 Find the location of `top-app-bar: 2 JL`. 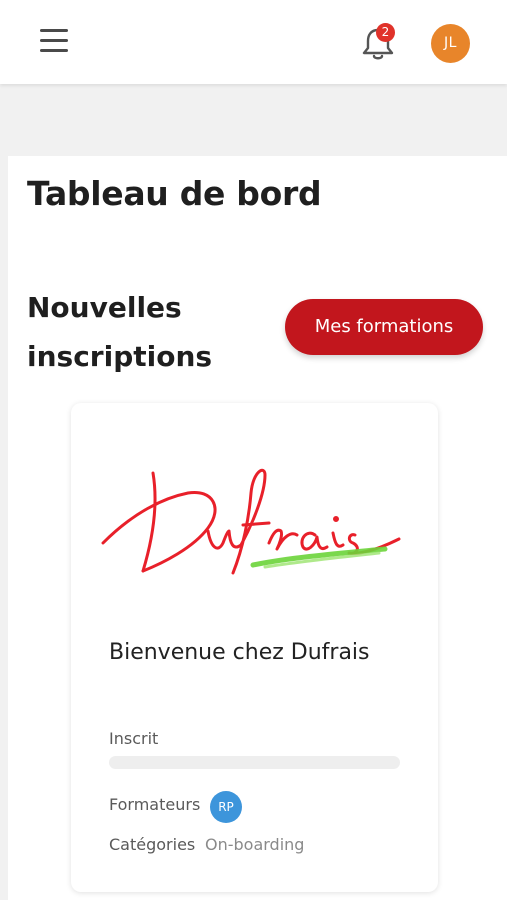

top-app-bar: 2 JL is located at coordinates (253, 42).